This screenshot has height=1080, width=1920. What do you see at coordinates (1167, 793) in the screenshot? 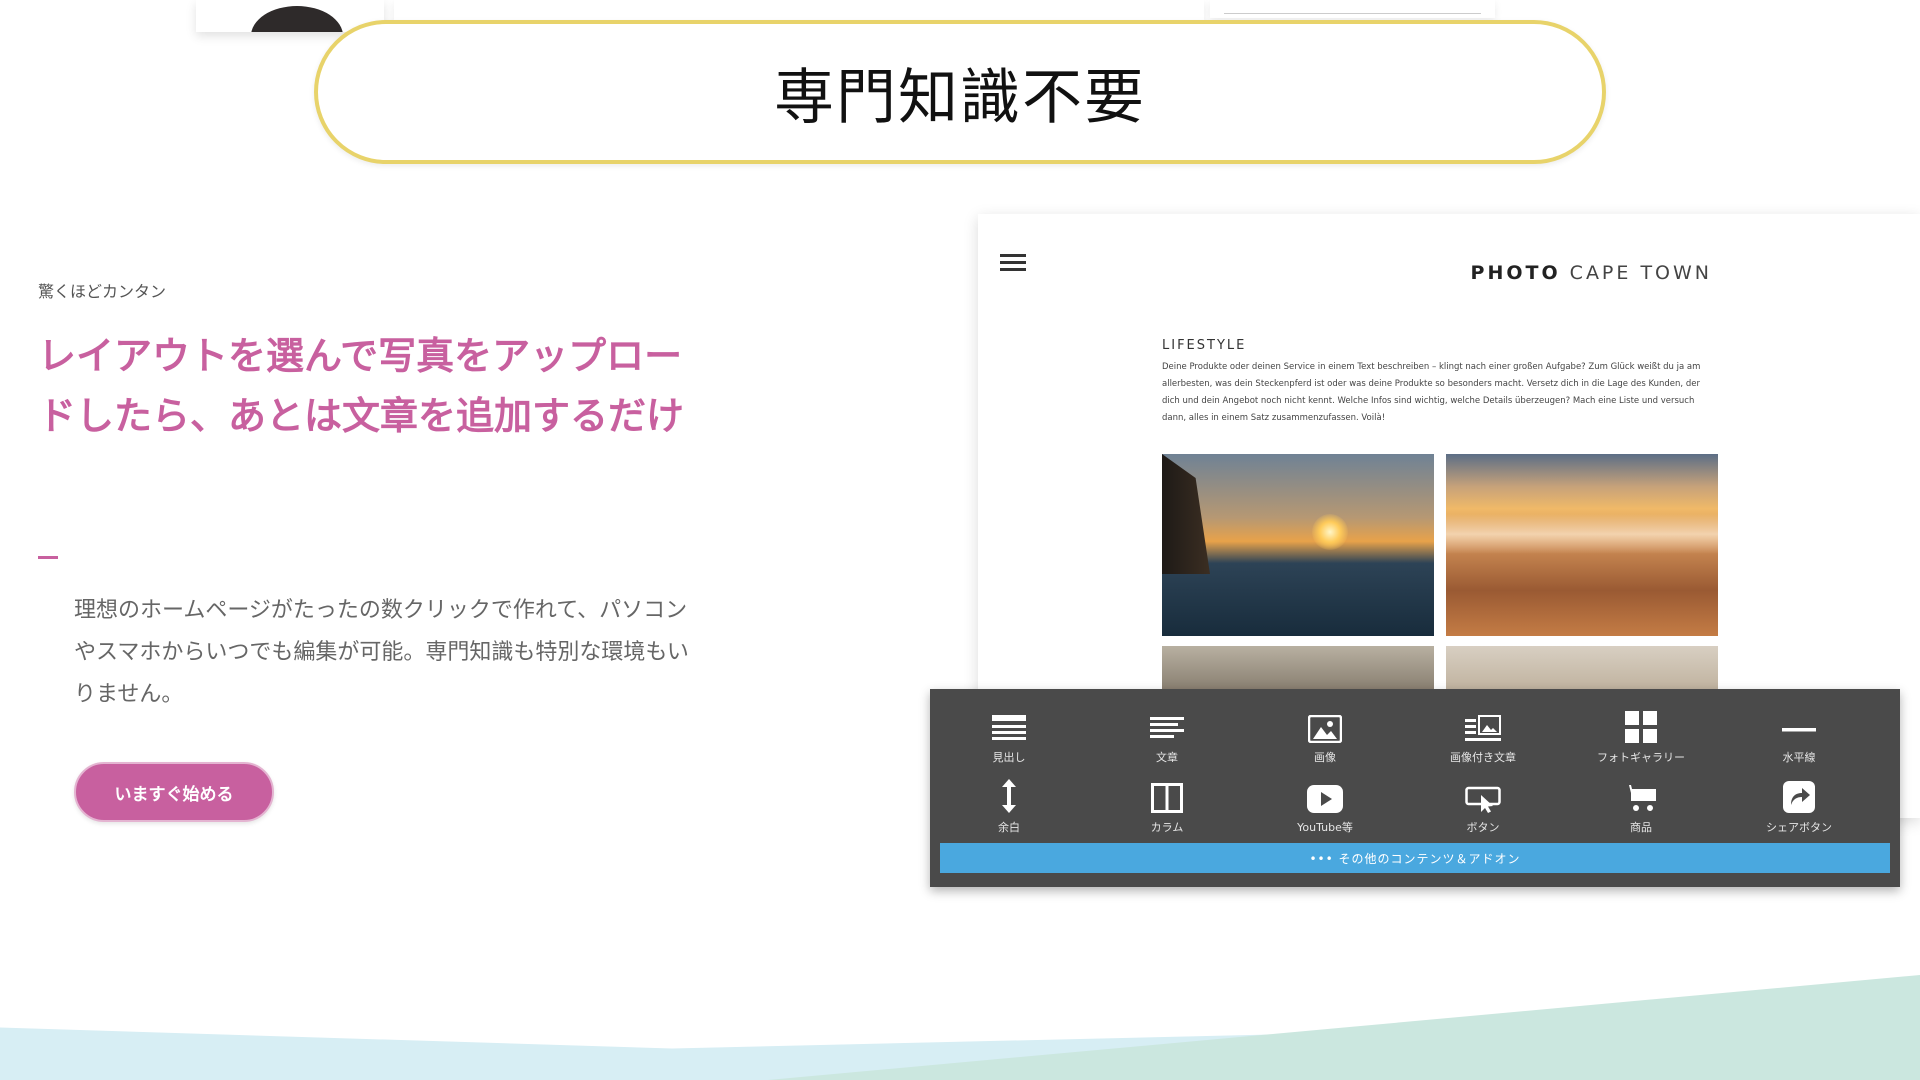
I see `columns-icon` at bounding box center [1167, 793].